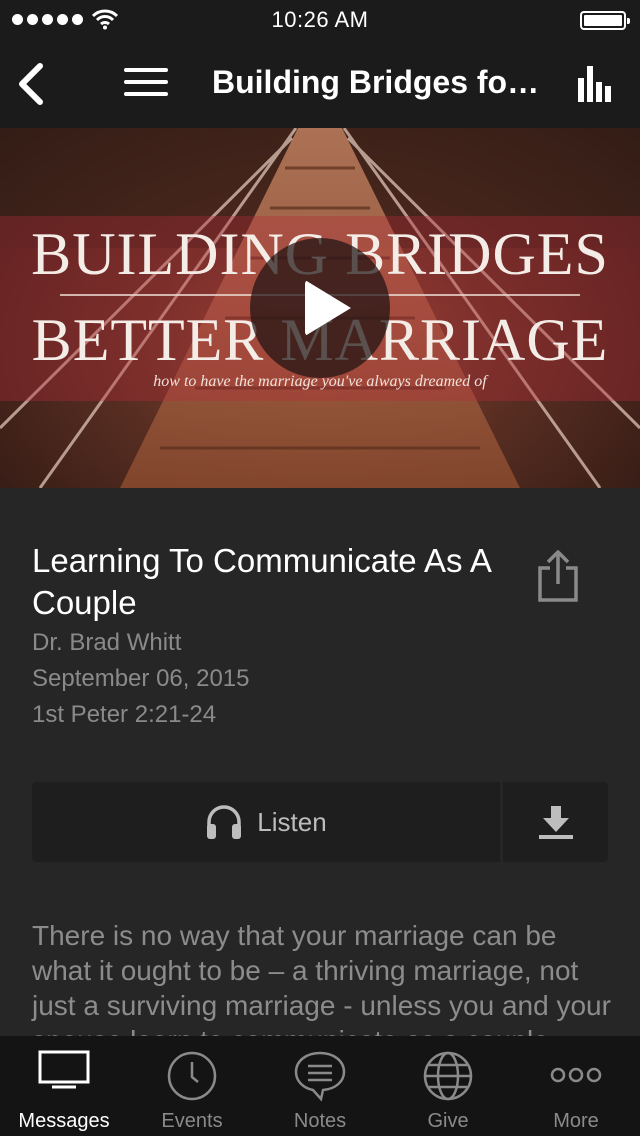 This screenshot has width=640, height=1136. I want to click on download-icon, so click(556, 822).